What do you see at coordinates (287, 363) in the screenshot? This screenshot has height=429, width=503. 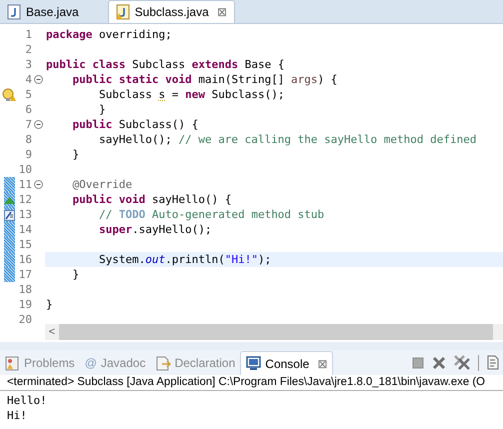 I see `view-tab: Console ⊠` at bounding box center [287, 363].